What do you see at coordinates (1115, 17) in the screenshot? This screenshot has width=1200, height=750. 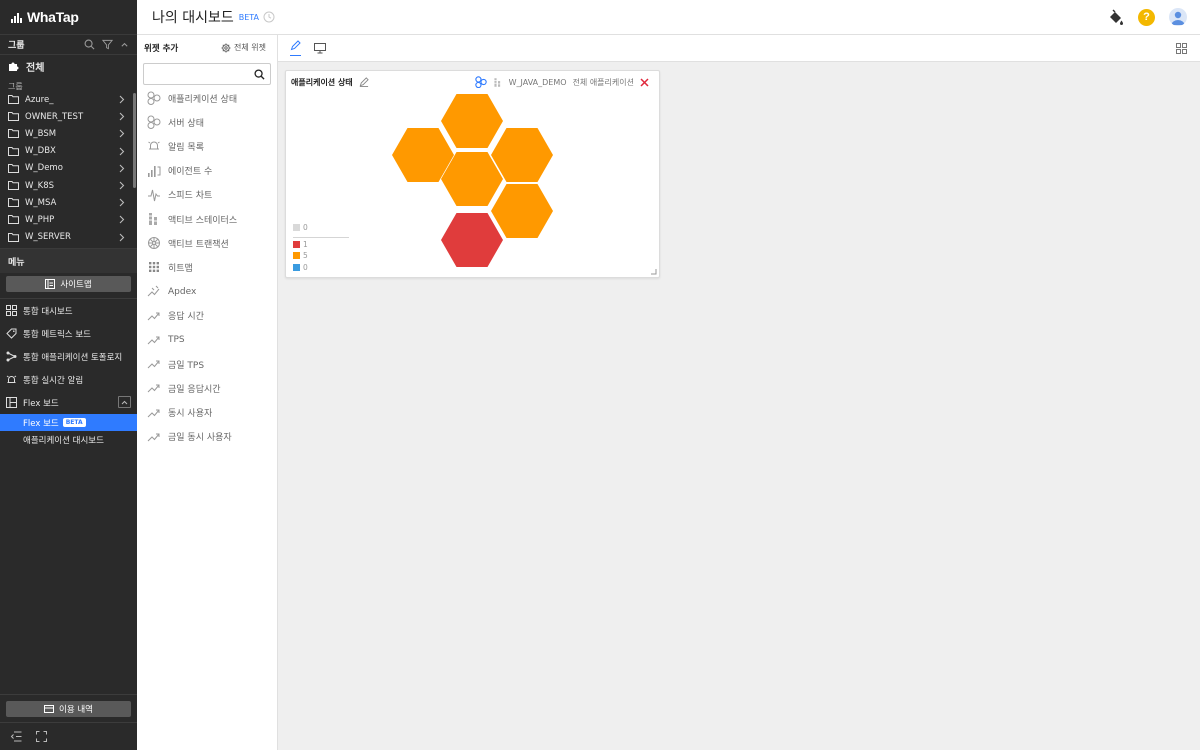 I see `paint-bucket-icon` at bounding box center [1115, 17].